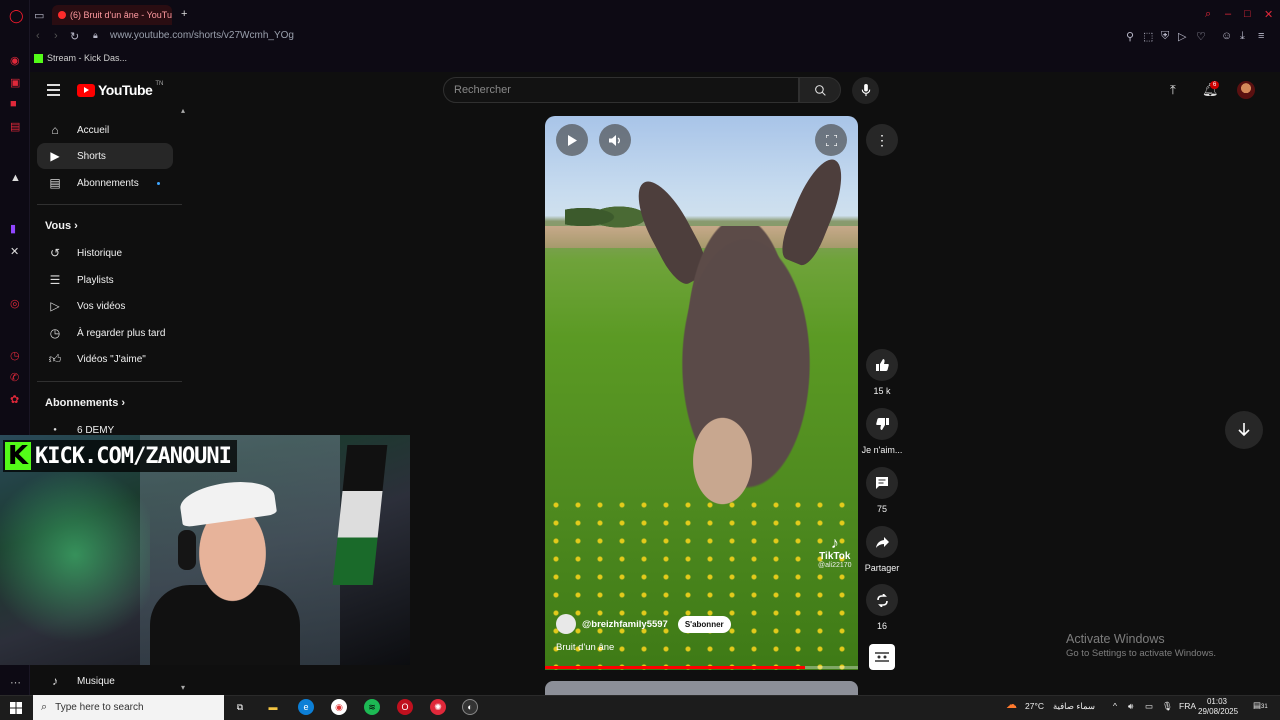 The width and height of the screenshot is (1280, 720). Describe the element at coordinates (701, 688) in the screenshot. I see `next-short-preview` at that location.